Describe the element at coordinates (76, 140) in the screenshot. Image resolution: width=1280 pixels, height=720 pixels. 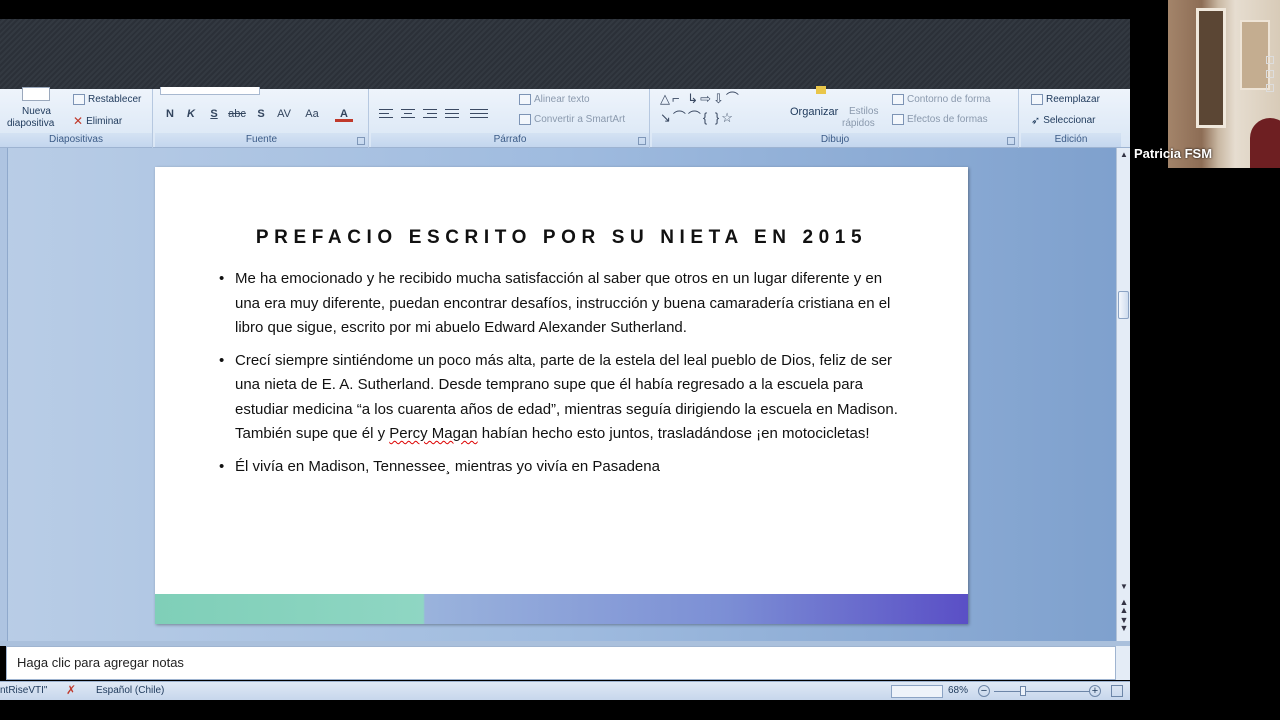
I see `group-label-diapositivas: Diapositivas` at that location.